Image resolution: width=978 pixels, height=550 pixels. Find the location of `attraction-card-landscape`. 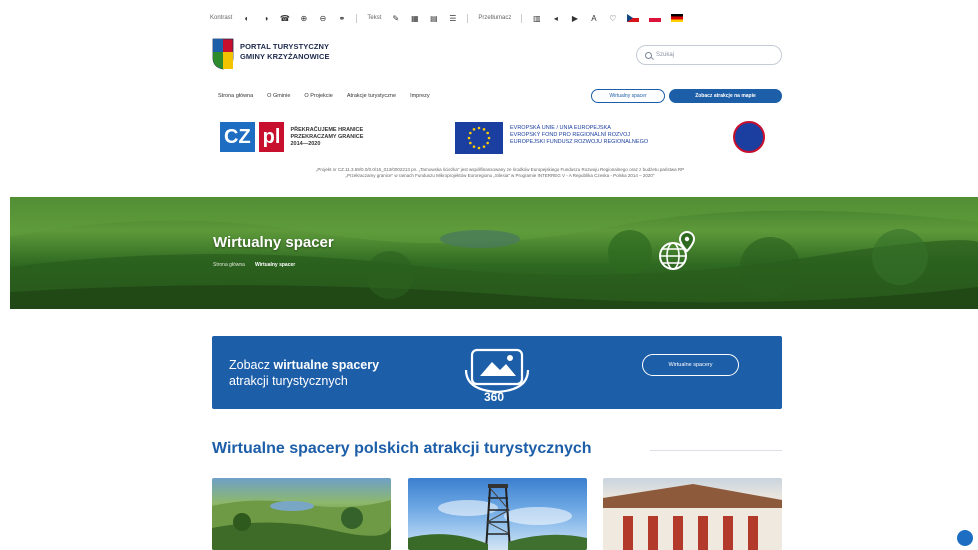

attraction-card-landscape is located at coordinates (301, 514).